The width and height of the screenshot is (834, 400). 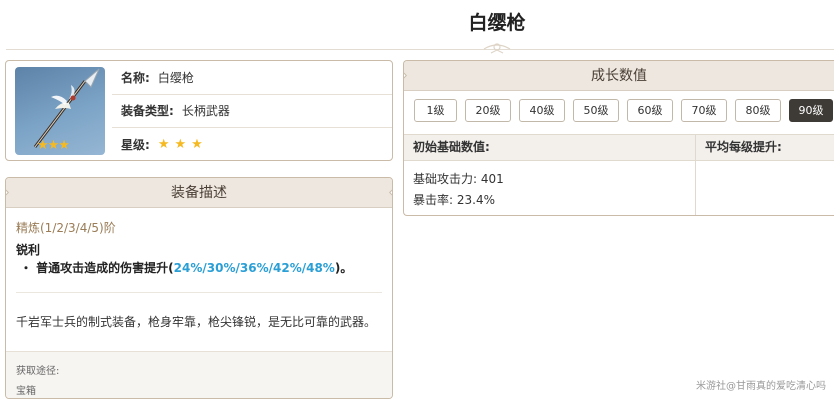 I want to click on lore-text: 千岩军士兵的制式装备，枪身牢靠，枪尖锋锐，是无比可靠的武器。, so click(x=196, y=322).